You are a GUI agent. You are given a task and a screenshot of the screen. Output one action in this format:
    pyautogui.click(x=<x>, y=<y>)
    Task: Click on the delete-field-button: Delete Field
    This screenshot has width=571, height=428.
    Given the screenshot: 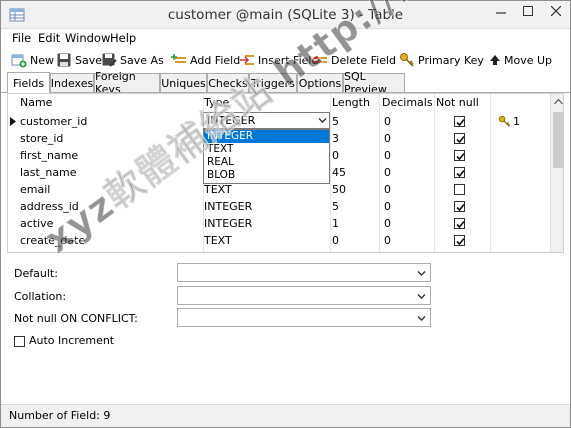 What is the action you would take?
    pyautogui.click(x=354, y=60)
    